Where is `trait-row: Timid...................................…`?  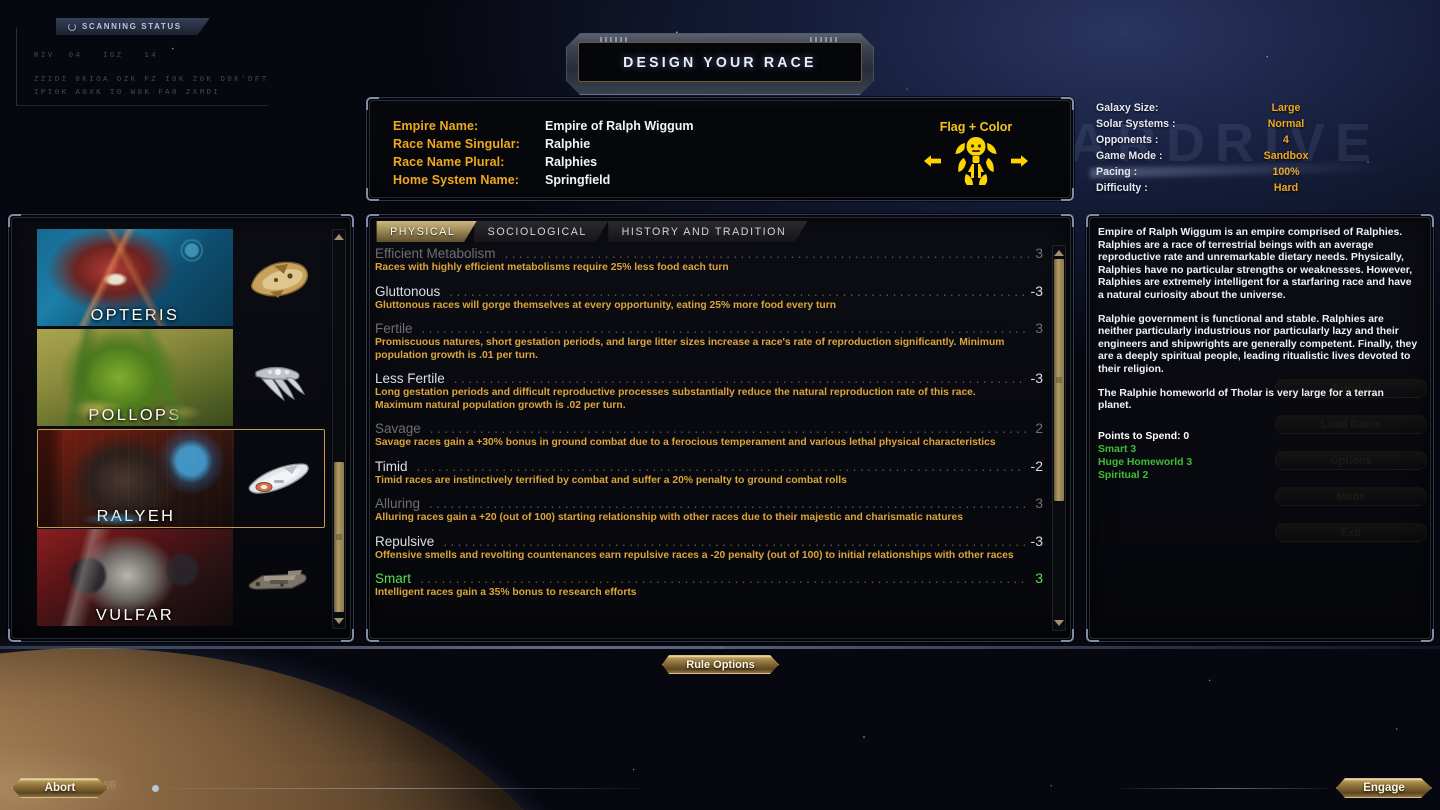
trait-row: Timid...................................… is located at coordinates (709, 475).